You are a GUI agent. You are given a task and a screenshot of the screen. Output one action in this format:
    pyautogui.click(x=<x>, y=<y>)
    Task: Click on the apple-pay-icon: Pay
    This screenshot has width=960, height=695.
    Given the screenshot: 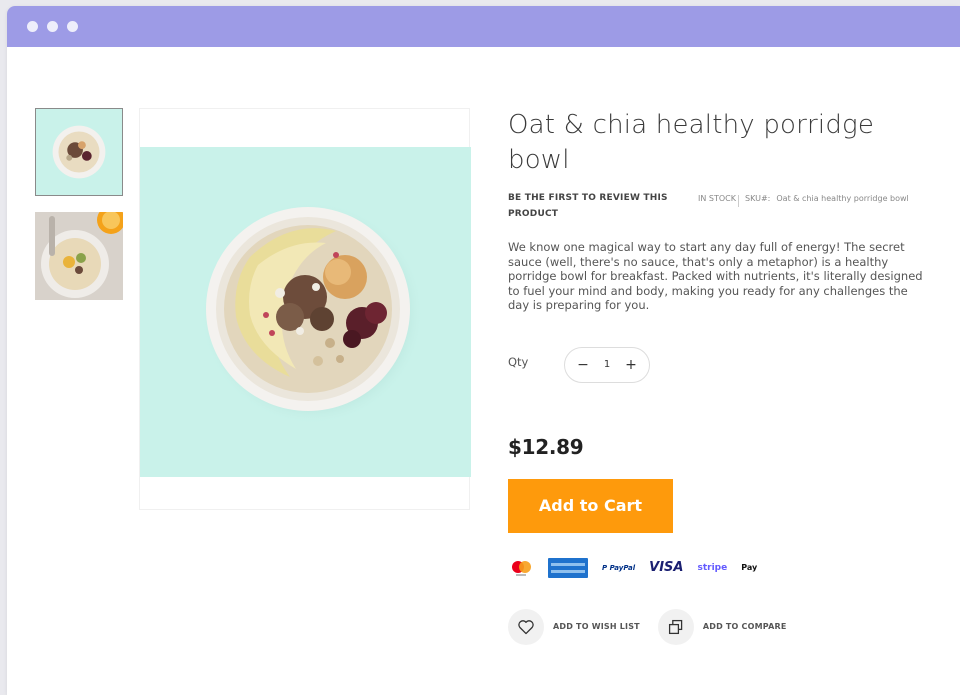 What is the action you would take?
    pyautogui.click(x=749, y=567)
    